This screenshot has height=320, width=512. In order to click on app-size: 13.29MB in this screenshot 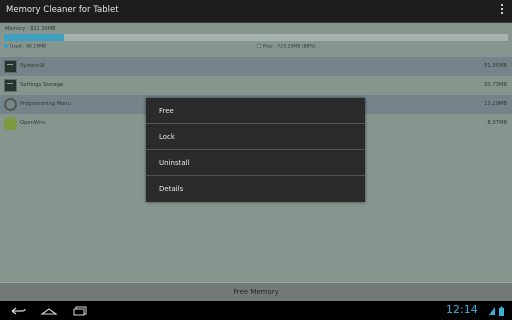, I will do `click(495, 104)`.